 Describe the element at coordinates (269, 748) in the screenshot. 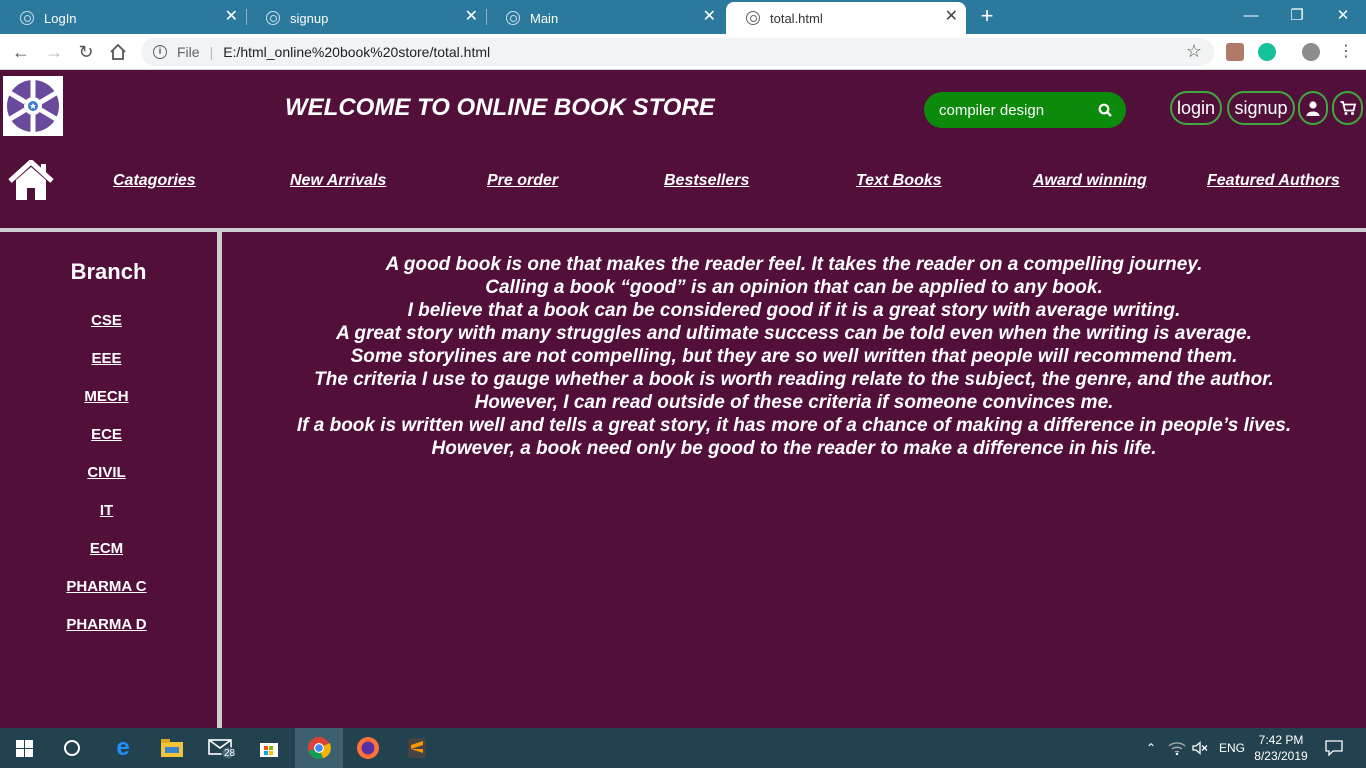

I see `store-icon` at that location.